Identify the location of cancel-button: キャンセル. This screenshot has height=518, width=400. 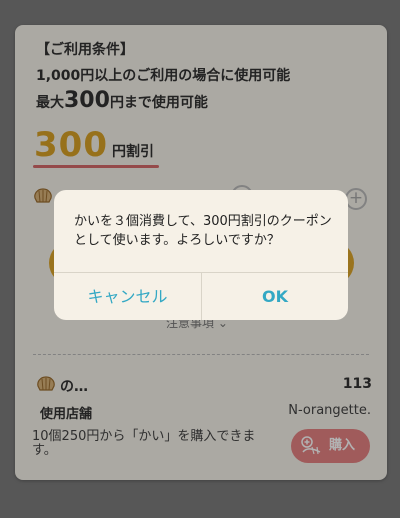
(127, 296).